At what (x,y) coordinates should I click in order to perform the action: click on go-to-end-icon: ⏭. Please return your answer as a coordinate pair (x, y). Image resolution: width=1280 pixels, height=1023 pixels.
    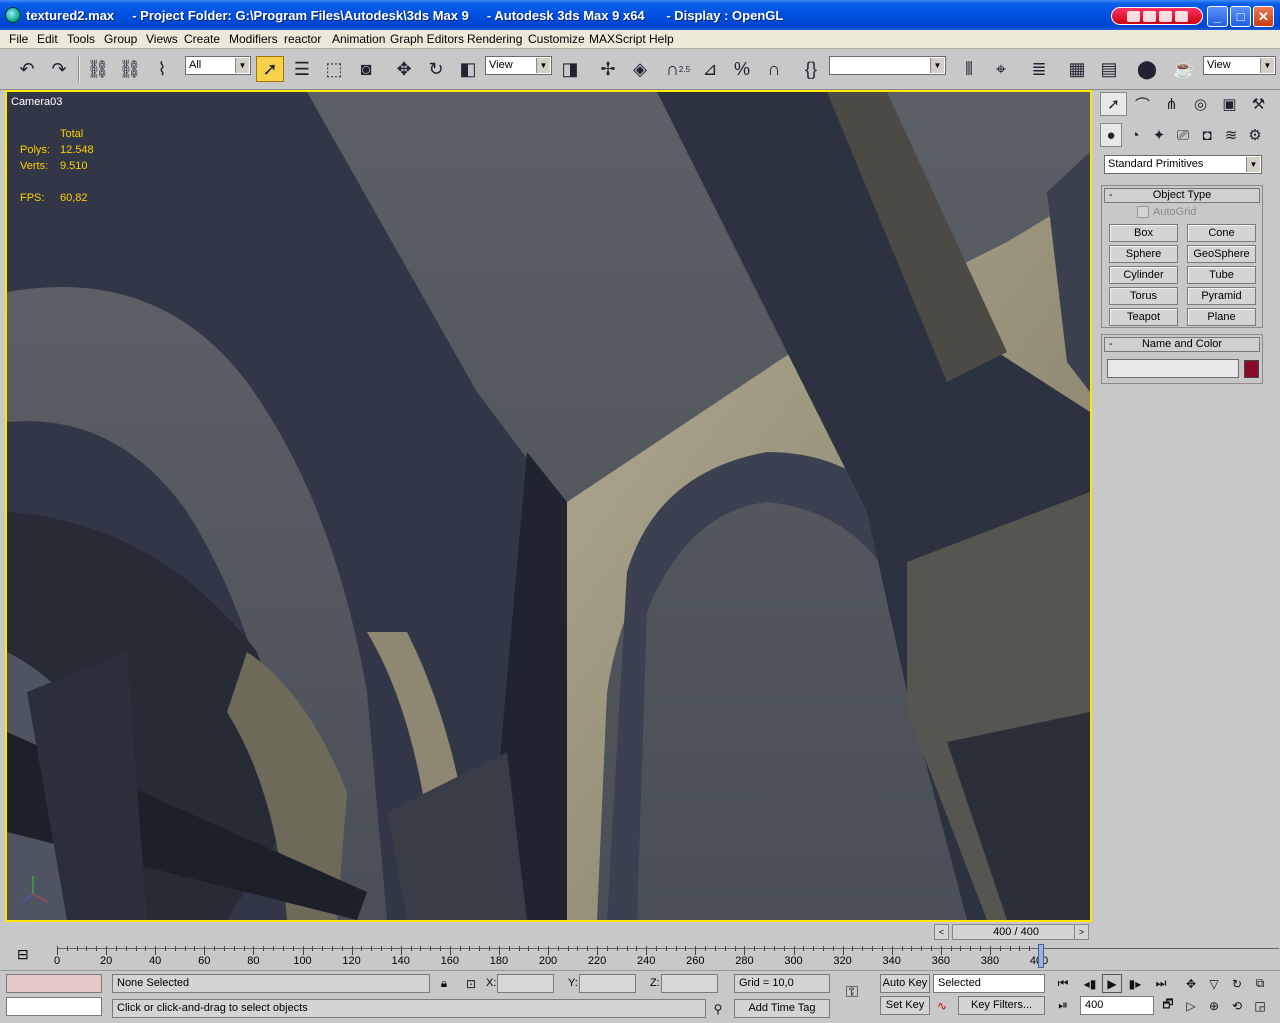
    Looking at the image, I should click on (1161, 983).